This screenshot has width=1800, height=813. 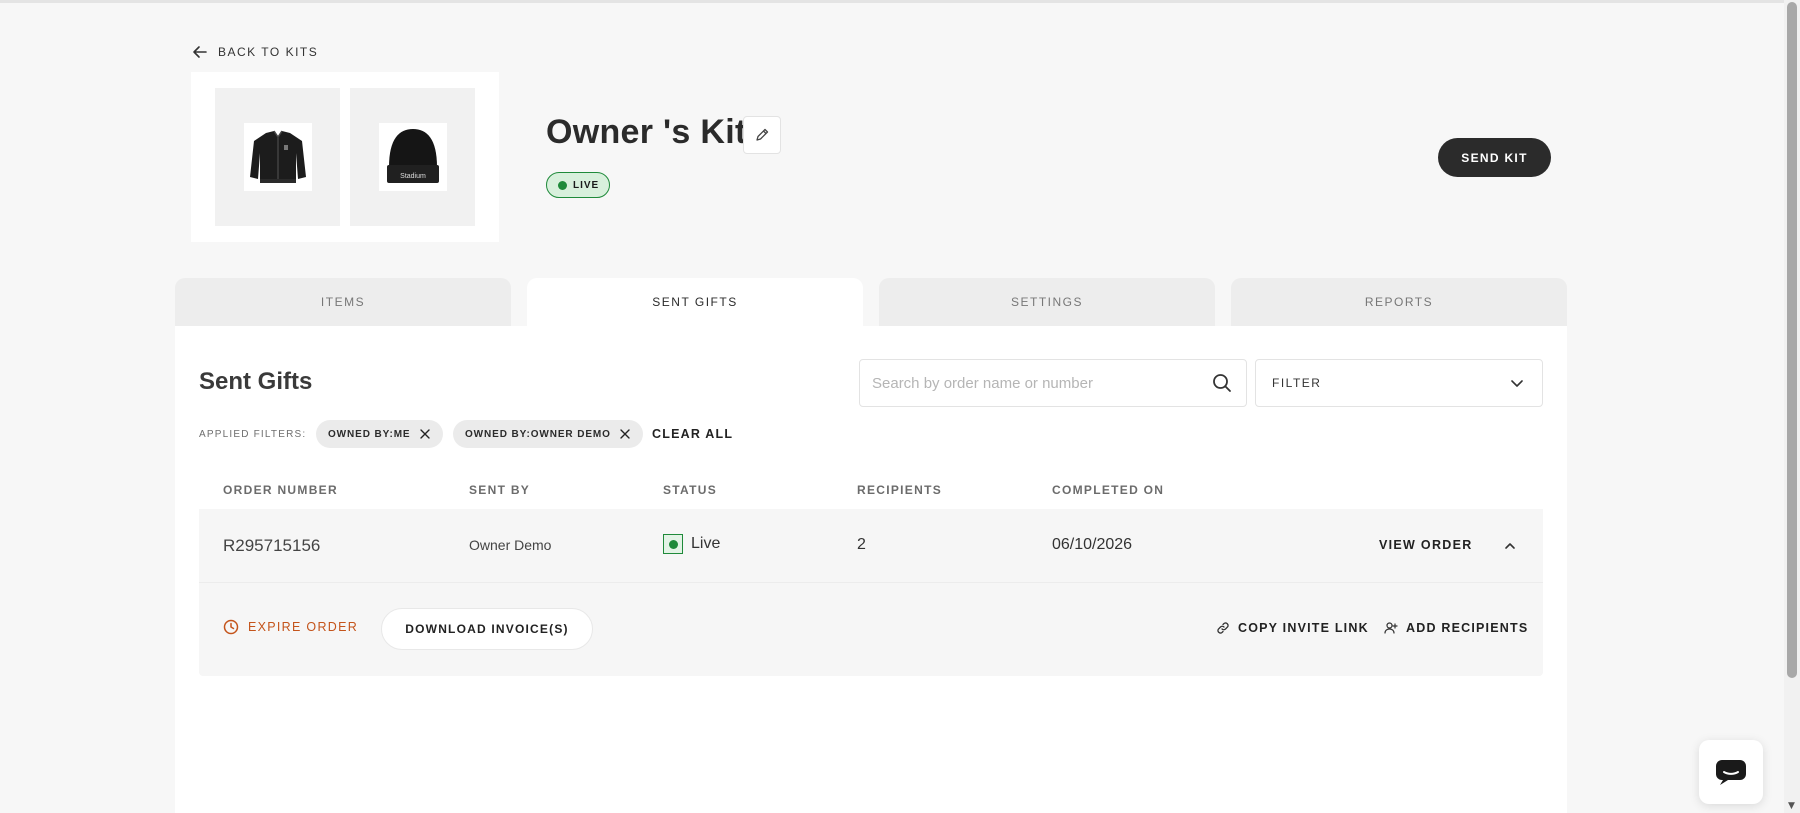 I want to click on add-recipients-label: ADD RECIPIENTS, so click(x=1467, y=628).